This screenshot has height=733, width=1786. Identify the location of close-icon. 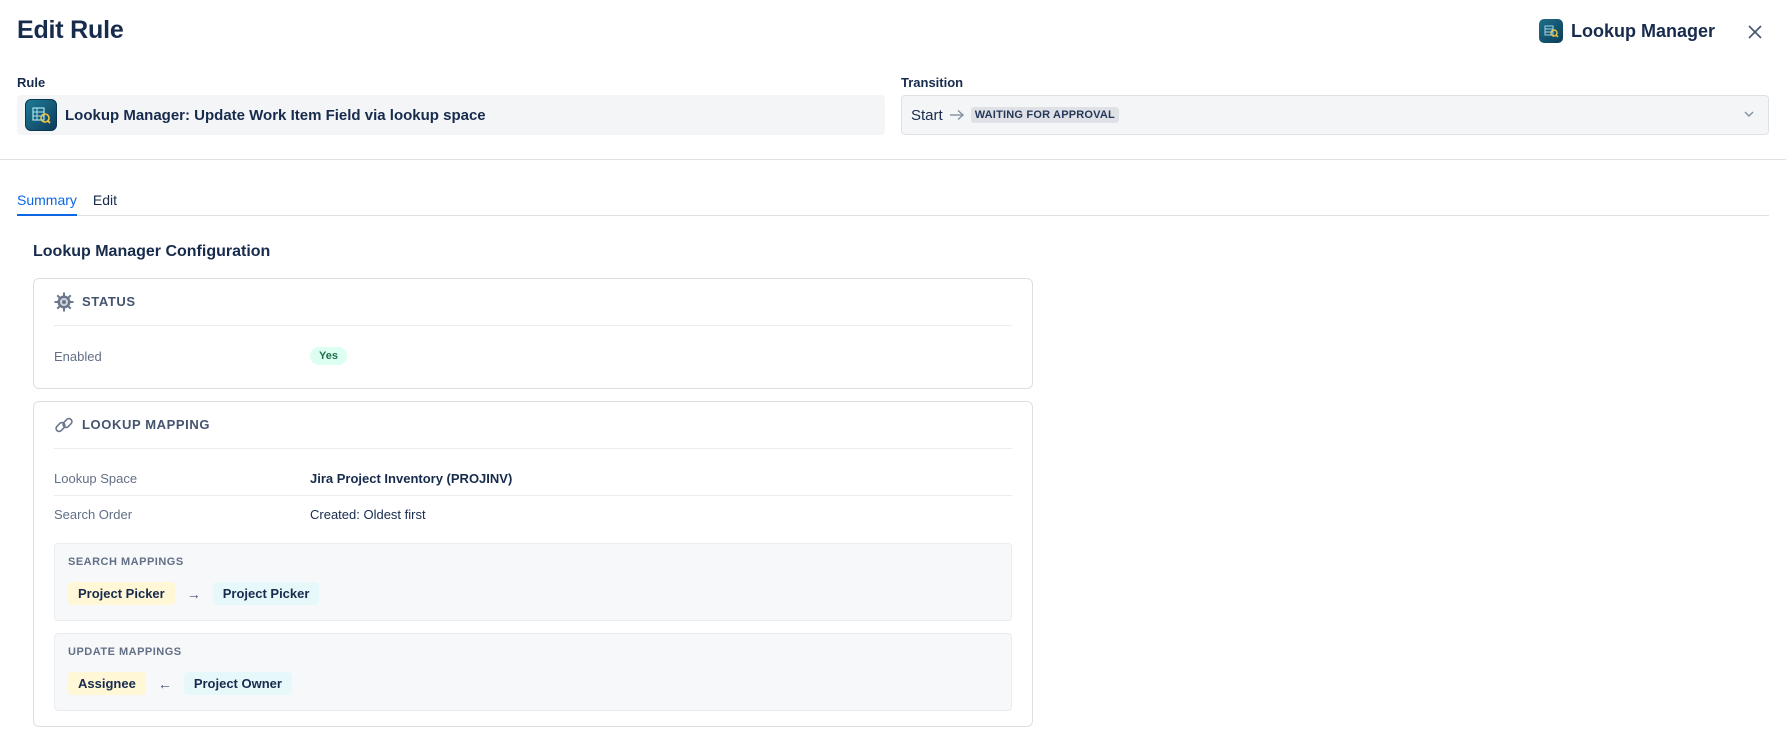
(1755, 32).